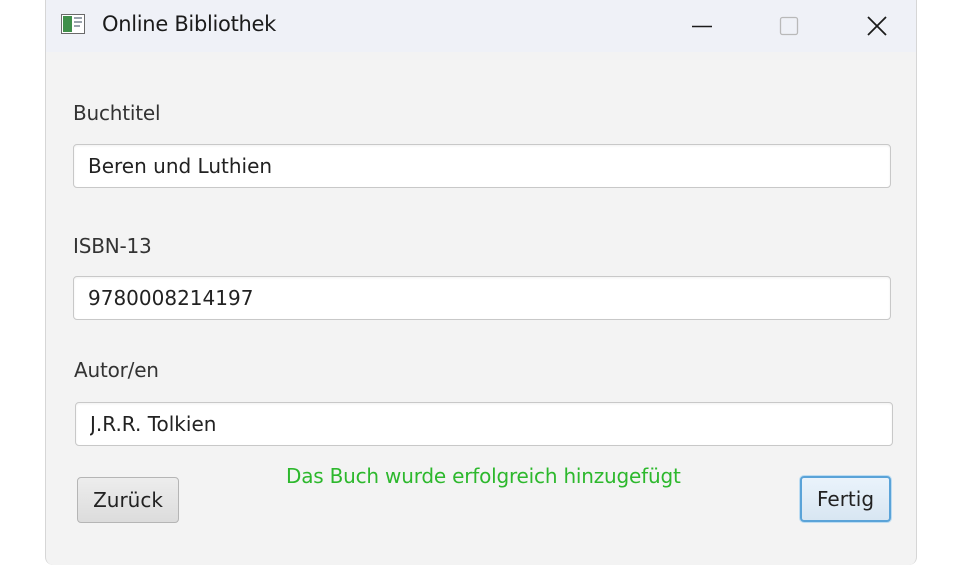  Describe the element at coordinates (112, 246) in the screenshot. I see `isbn-label: ISBN-13` at that location.